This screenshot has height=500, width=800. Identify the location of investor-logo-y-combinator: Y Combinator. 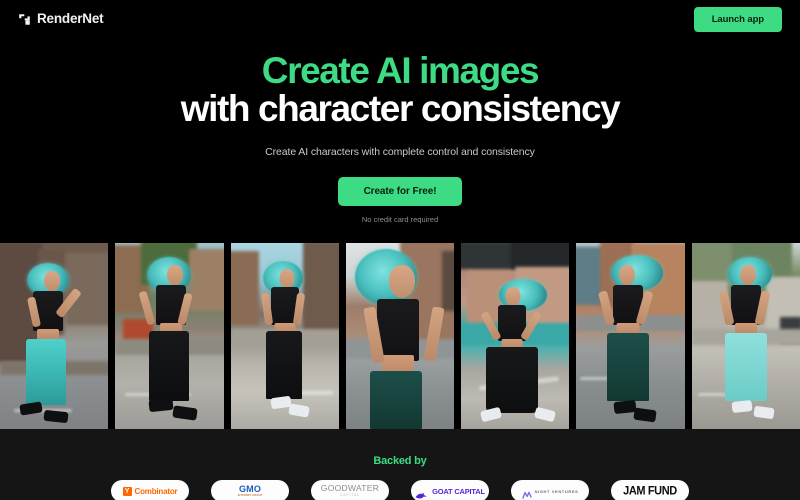
(150, 490).